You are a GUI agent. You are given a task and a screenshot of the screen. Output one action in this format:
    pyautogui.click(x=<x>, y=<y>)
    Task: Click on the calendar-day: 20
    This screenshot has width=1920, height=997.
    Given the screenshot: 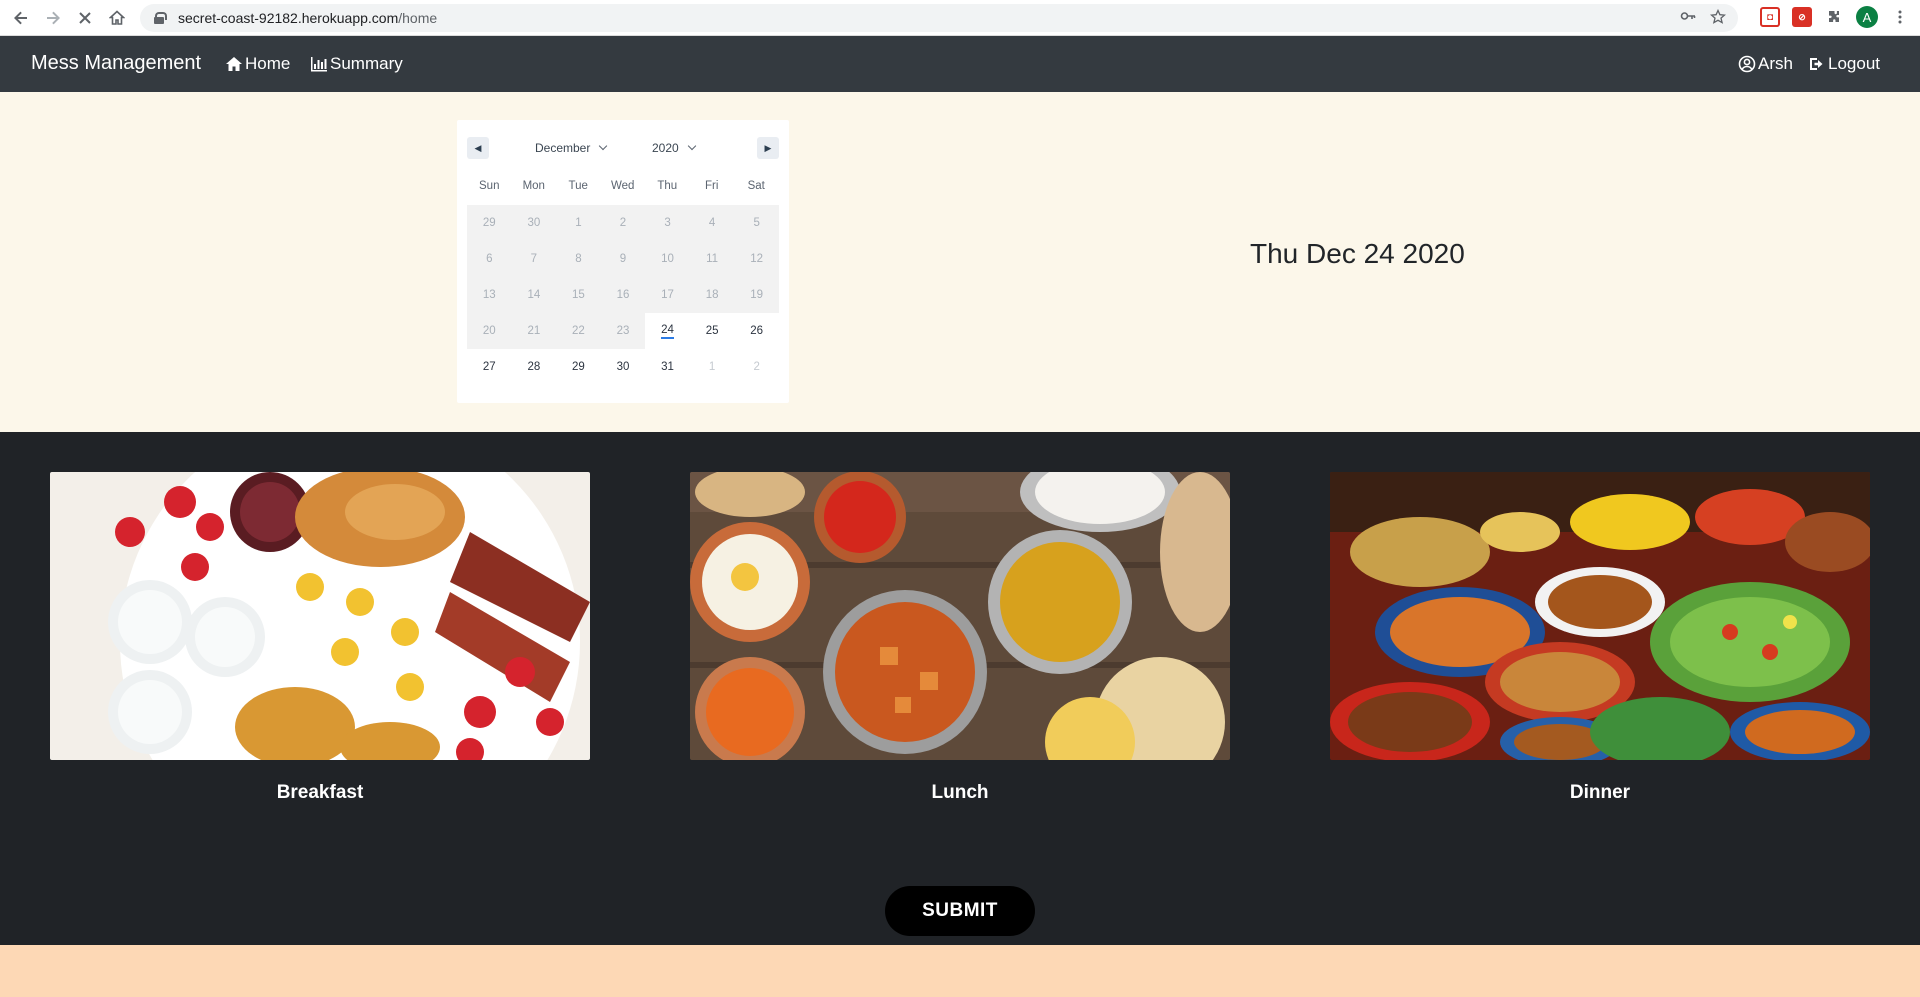 What is the action you would take?
    pyautogui.click(x=489, y=331)
    